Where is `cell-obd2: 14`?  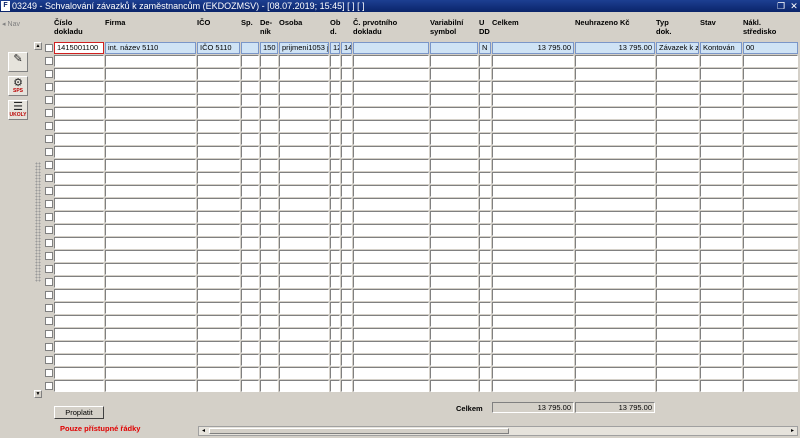
cell-obd2: 14 is located at coordinates (346, 48).